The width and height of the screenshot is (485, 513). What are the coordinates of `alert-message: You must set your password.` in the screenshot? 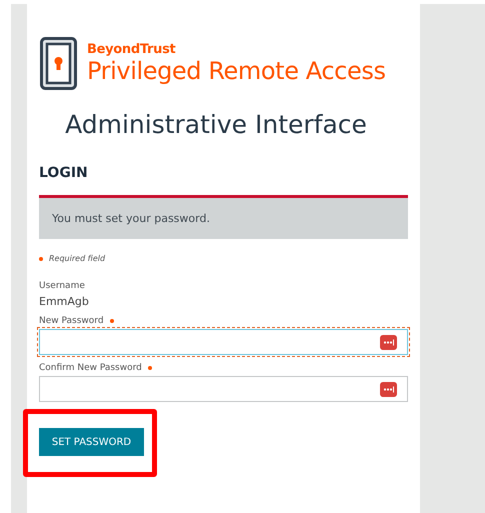 It's located at (131, 218).